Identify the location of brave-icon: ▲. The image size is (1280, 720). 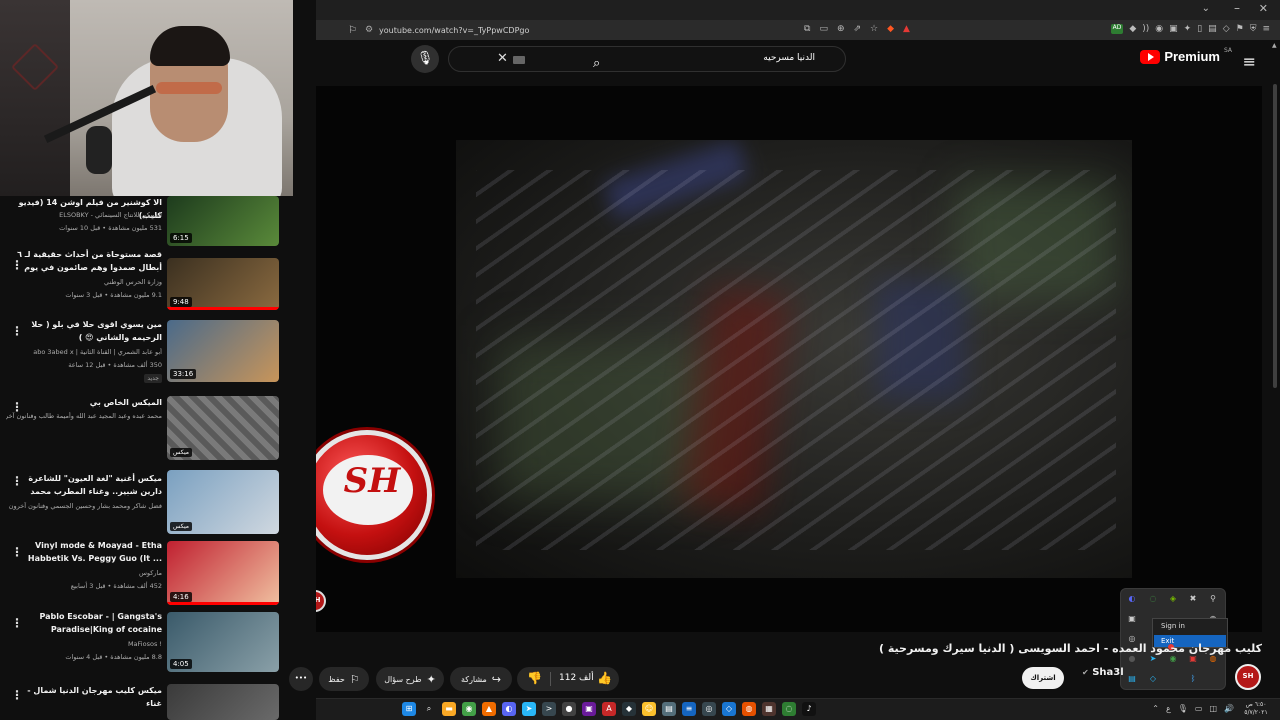
(489, 709).